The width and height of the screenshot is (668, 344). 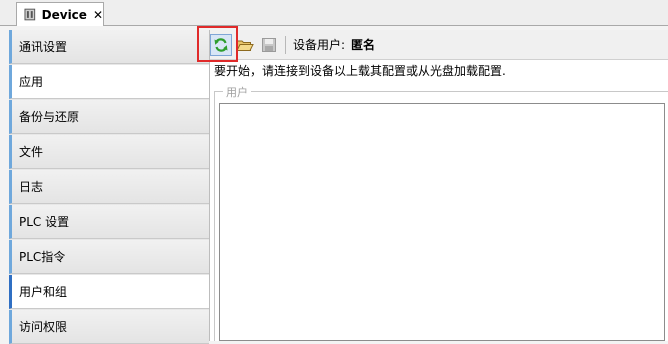 I want to click on sidebar-item-label: 应用, so click(x=31, y=82).